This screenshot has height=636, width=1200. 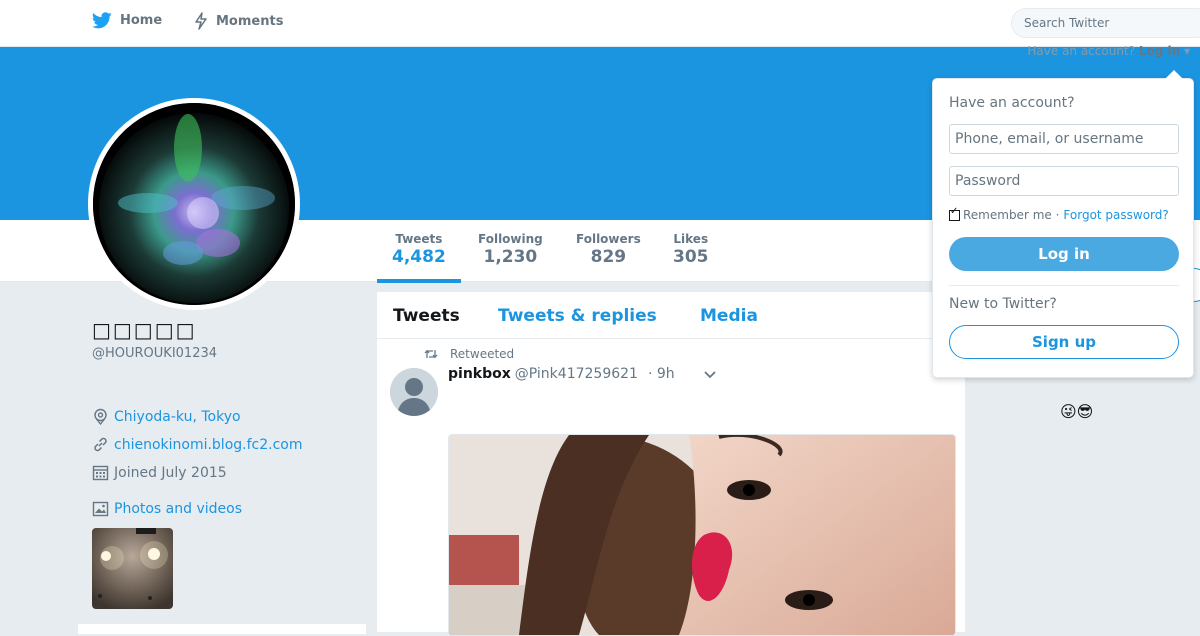 I want to click on stat-value: 4,482, so click(x=419, y=257).